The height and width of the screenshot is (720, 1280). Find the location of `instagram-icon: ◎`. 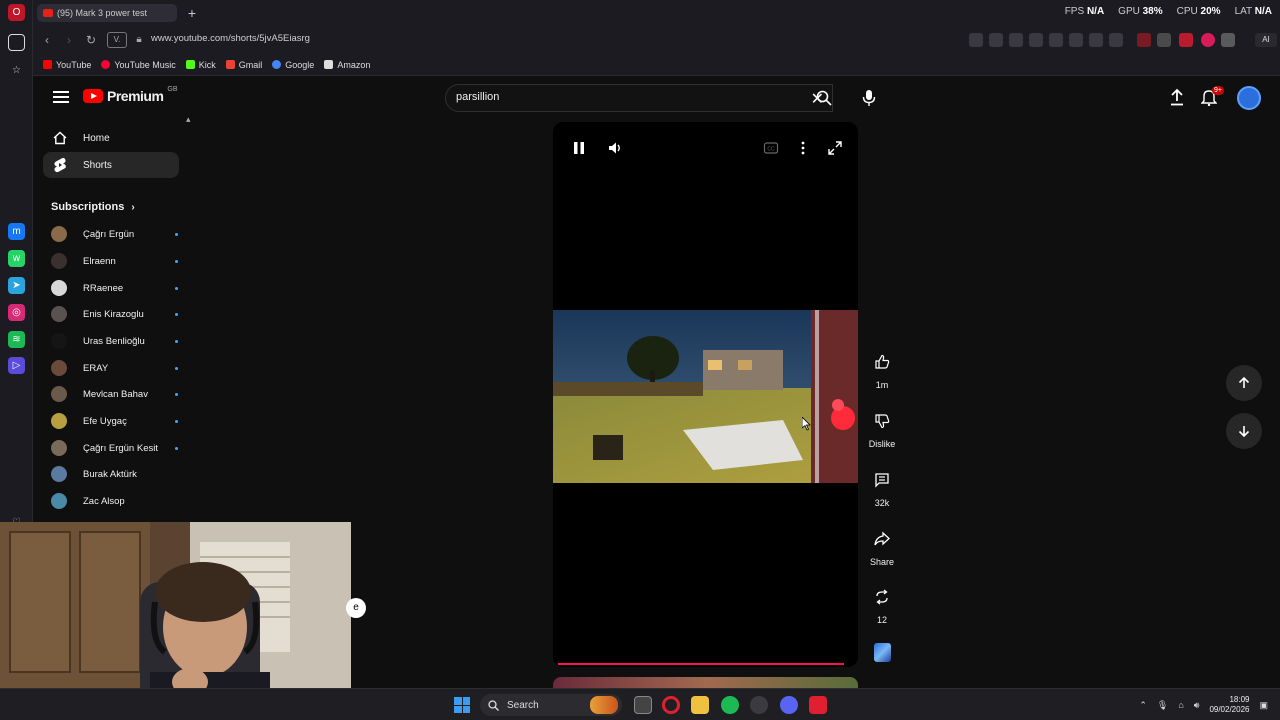

instagram-icon: ◎ is located at coordinates (16, 312).